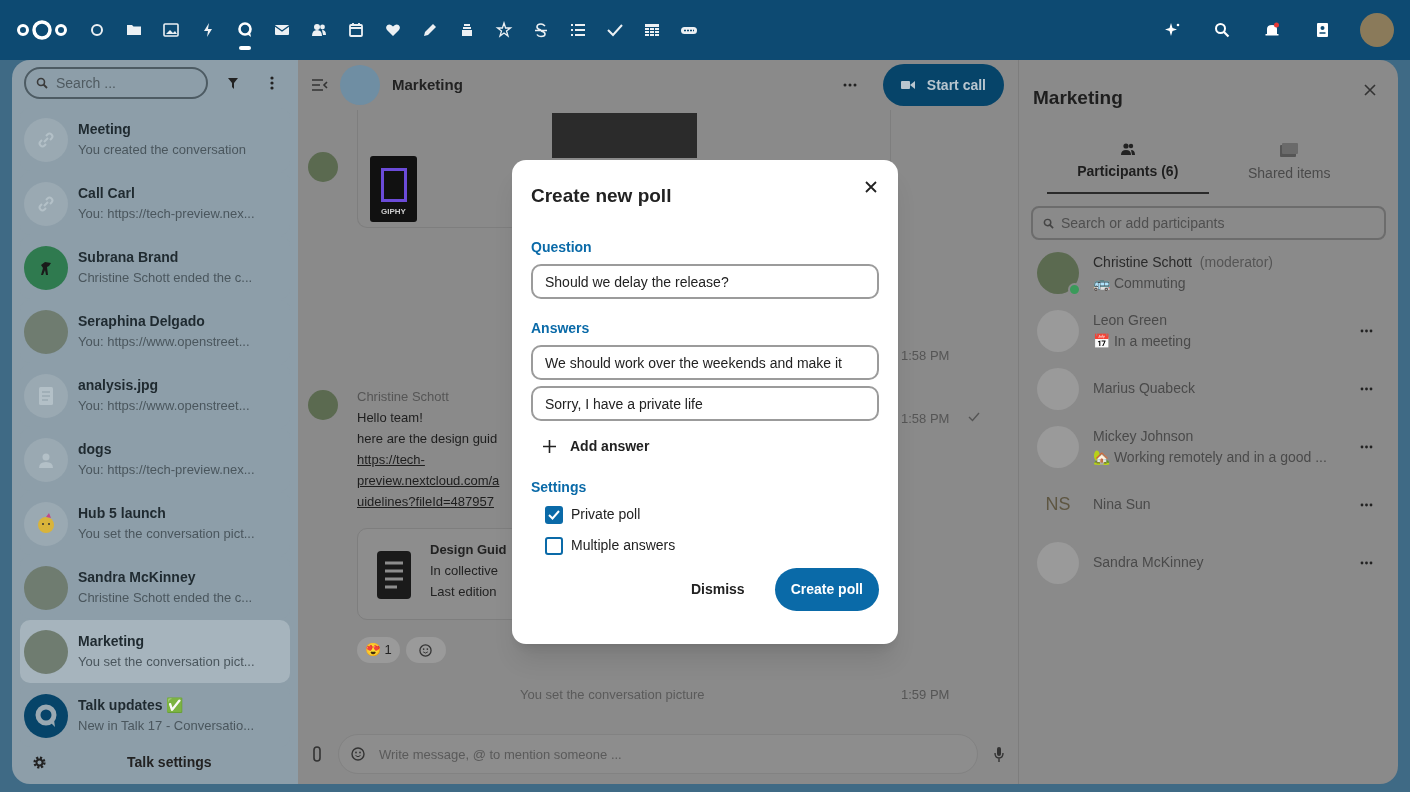 This screenshot has height=792, width=1410. Describe the element at coordinates (999, 754) in the screenshot. I see `microphone-icon` at that location.